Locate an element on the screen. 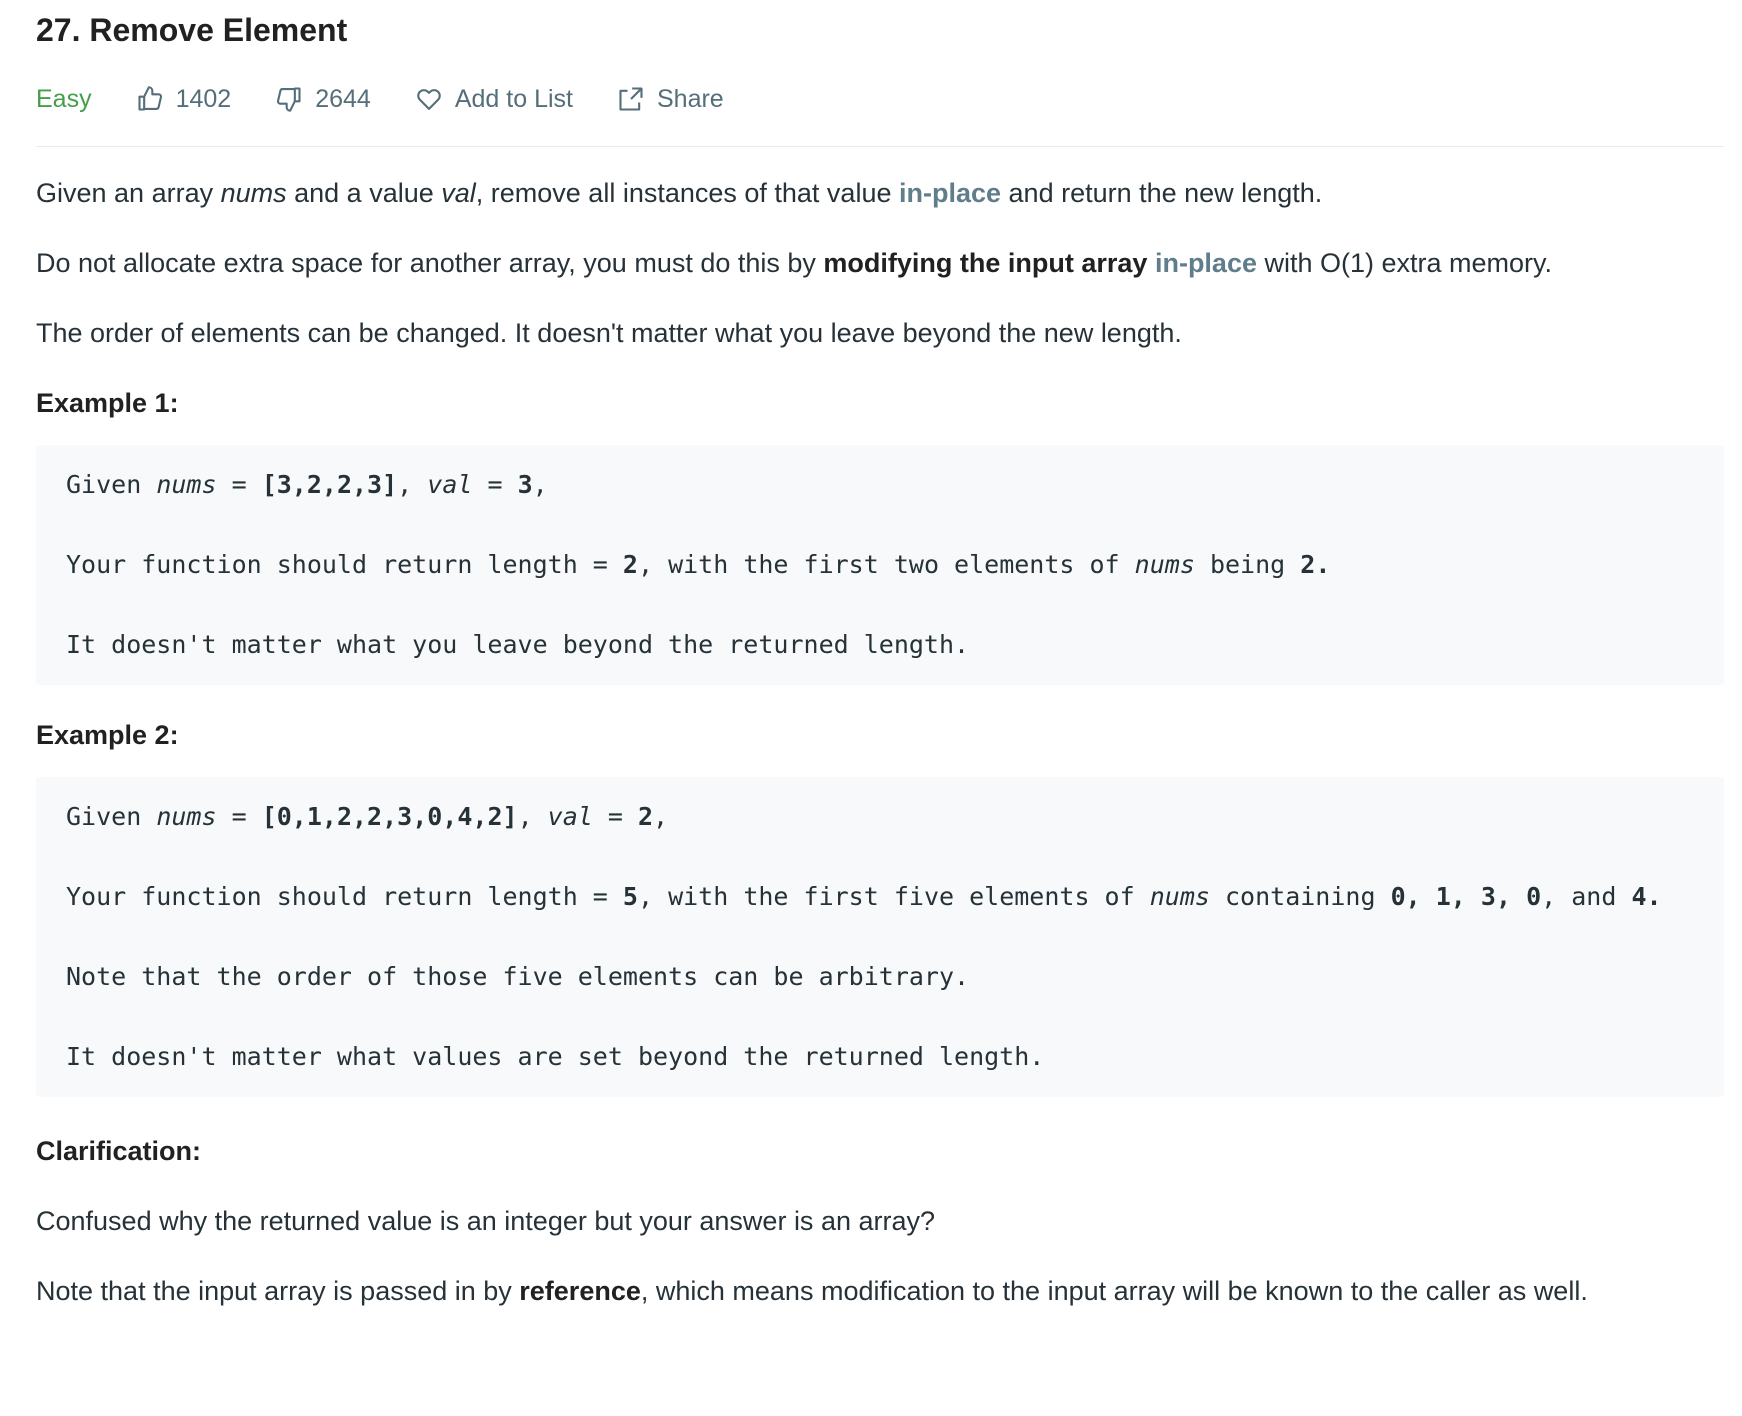 Image resolution: width=1742 pixels, height=1416 pixels. problem-meta-bar: Easy 1402 2644 Add to List Share is located at coordinates (880, 110).